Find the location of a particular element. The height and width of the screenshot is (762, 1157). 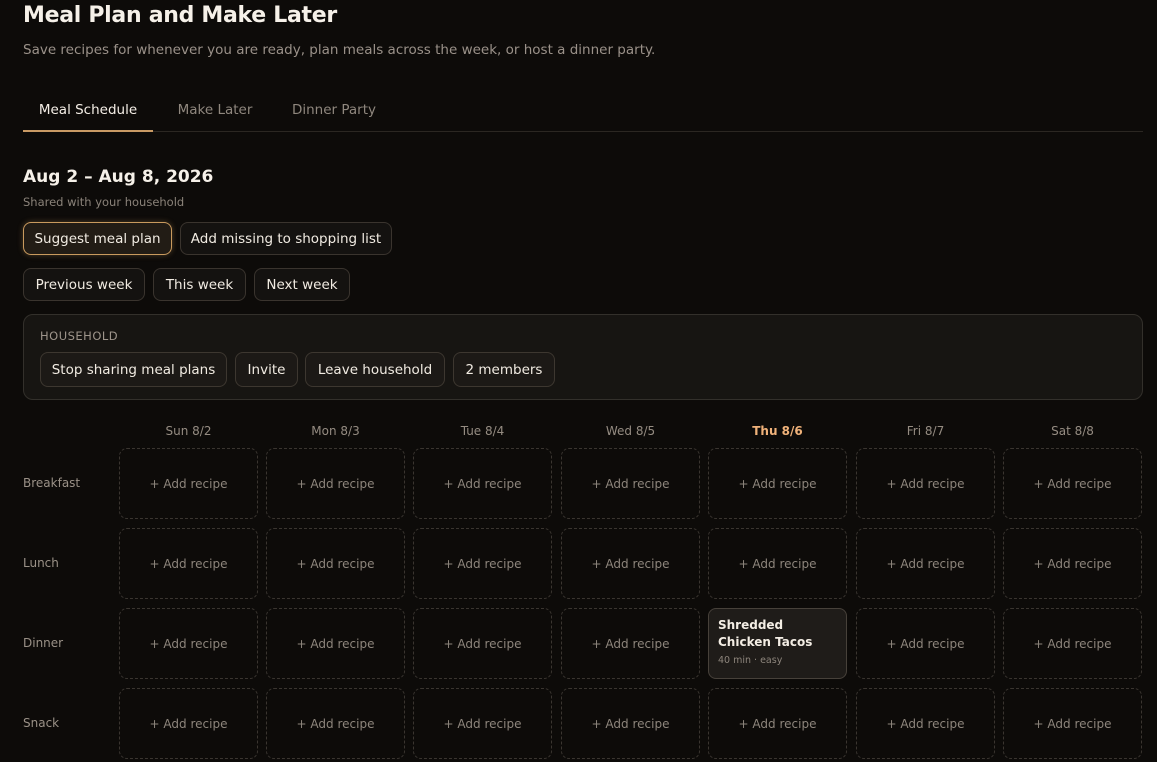

invite-button: Invite is located at coordinates (266, 369).